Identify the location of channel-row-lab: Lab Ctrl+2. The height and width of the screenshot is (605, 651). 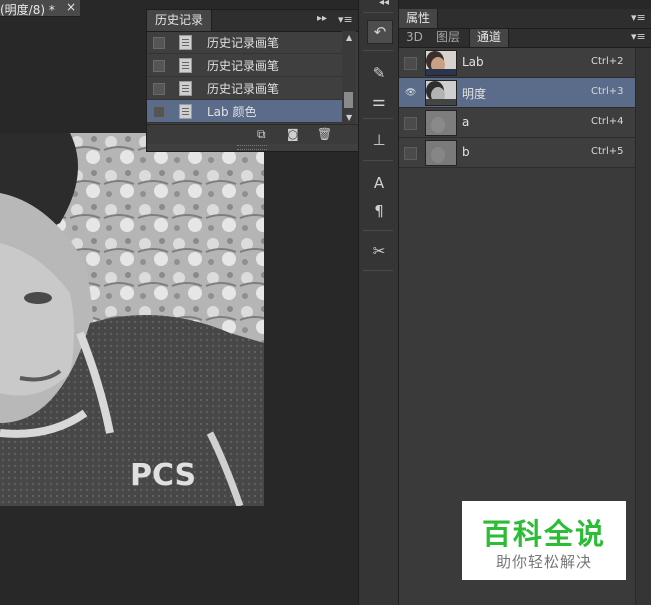
(517, 63).